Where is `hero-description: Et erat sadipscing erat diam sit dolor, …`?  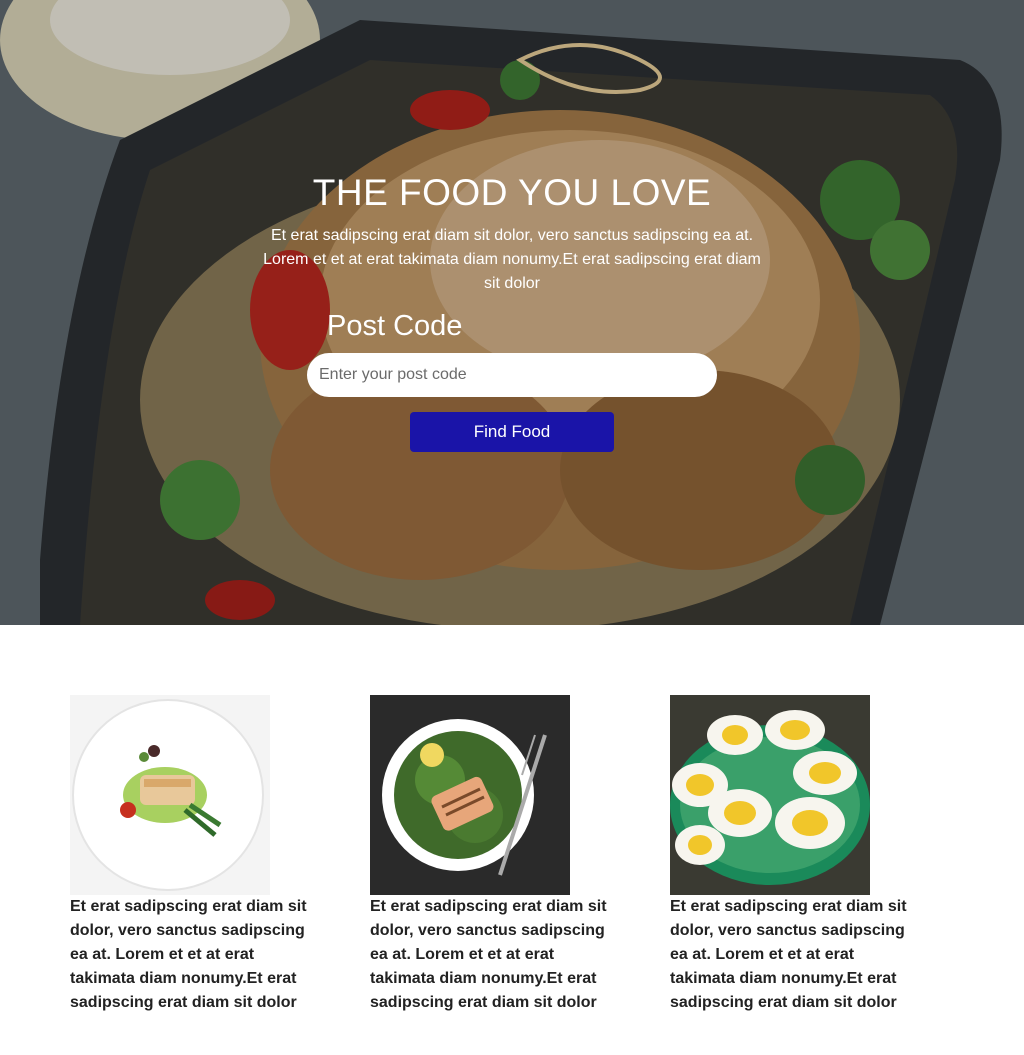
hero-description: Et erat sadipscing erat diam sit dolor, … is located at coordinates (512, 259).